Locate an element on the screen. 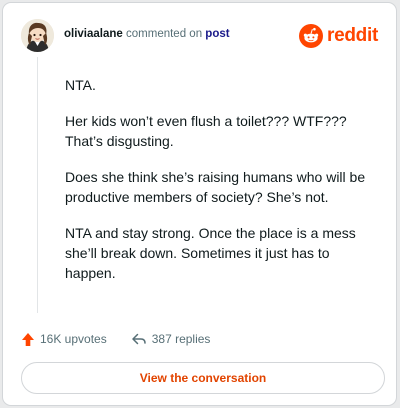 Image resolution: width=400 pixels, height=408 pixels. comment-header: oliviaalane commented on post reddit is located at coordinates (199, 36).